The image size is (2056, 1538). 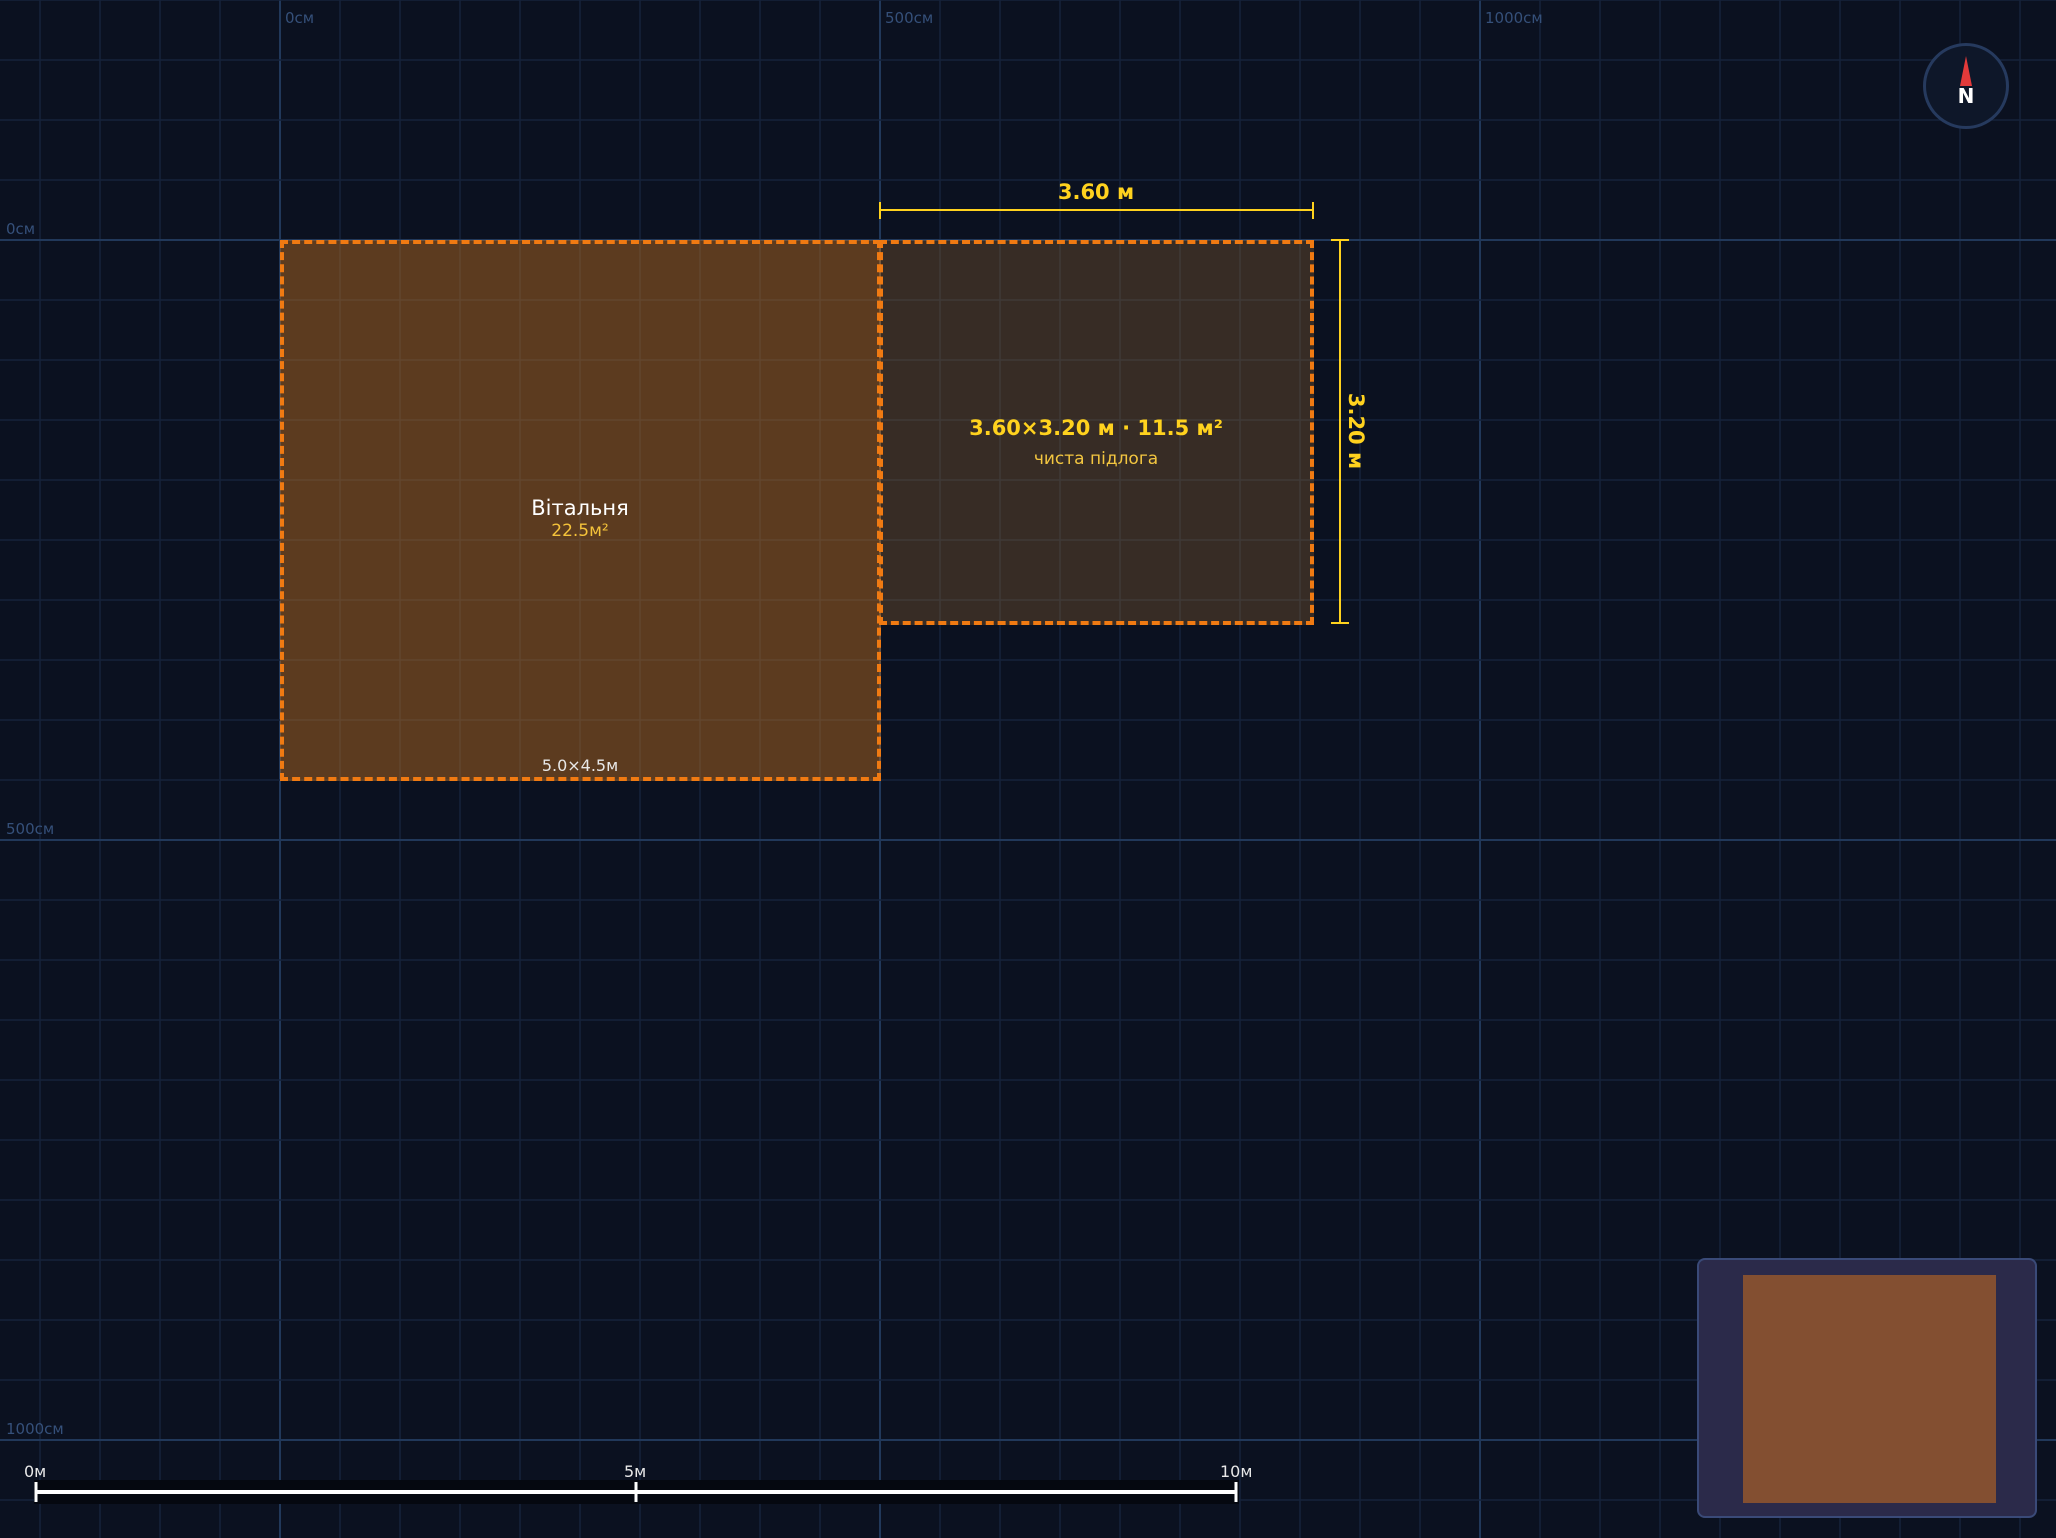 What do you see at coordinates (1236, 1471) in the screenshot?
I see `scale-label-10: 10м` at bounding box center [1236, 1471].